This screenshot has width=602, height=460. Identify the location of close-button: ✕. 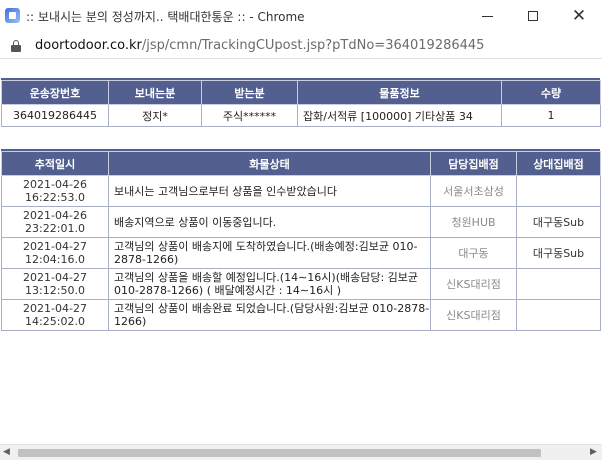
(579, 16).